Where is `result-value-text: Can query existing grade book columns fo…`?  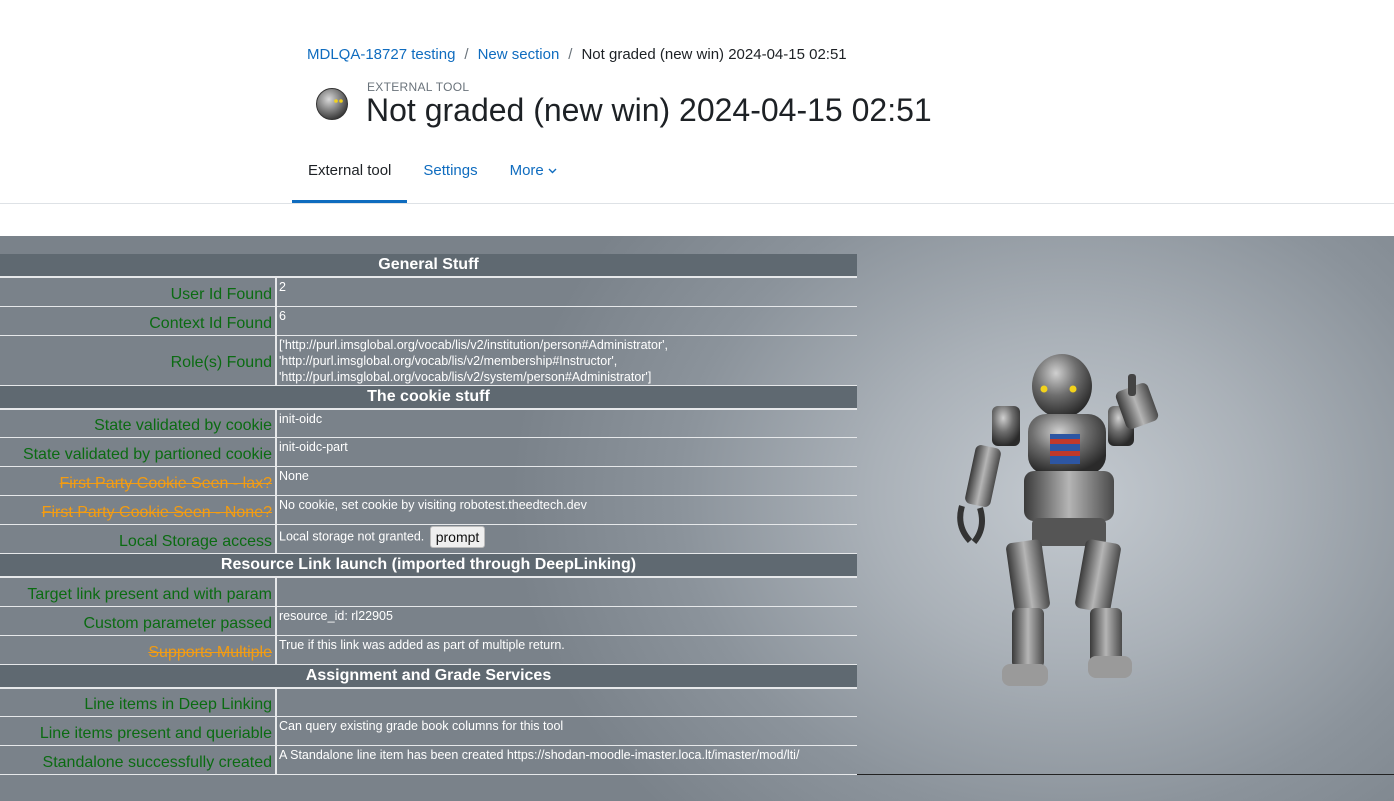 result-value-text: Can query existing grade book columns fo… is located at coordinates (421, 726).